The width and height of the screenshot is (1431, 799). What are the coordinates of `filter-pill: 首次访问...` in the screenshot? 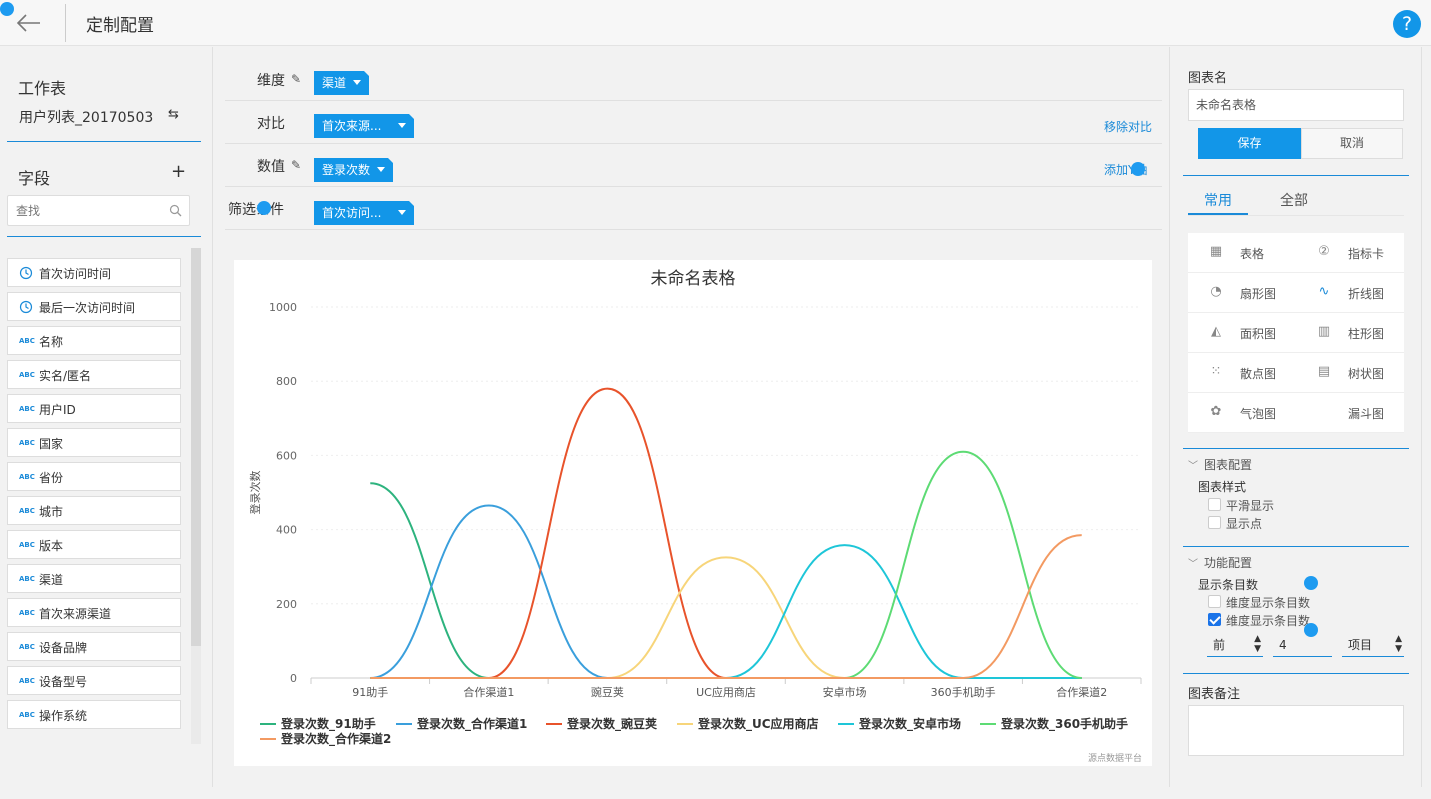 It's located at (364, 213).